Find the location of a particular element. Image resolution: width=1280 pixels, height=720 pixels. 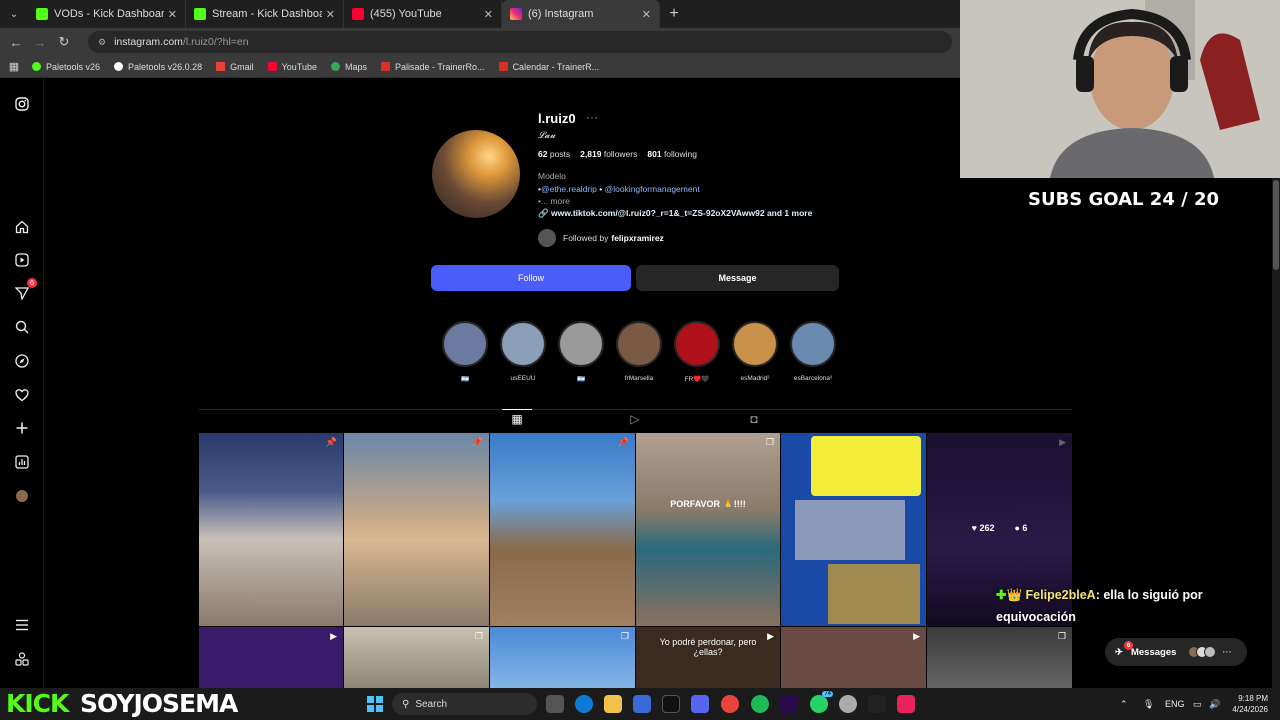

bookmark-item: Maps is located at coordinates (349, 67).